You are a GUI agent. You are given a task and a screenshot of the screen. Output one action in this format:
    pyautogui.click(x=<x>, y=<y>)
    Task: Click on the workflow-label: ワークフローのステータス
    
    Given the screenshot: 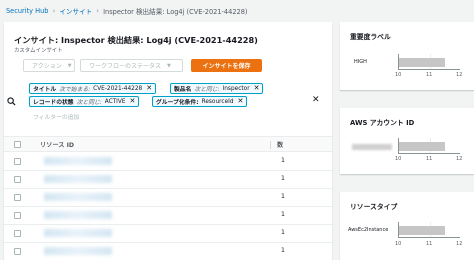 What is the action you would take?
    pyautogui.click(x=125, y=66)
    